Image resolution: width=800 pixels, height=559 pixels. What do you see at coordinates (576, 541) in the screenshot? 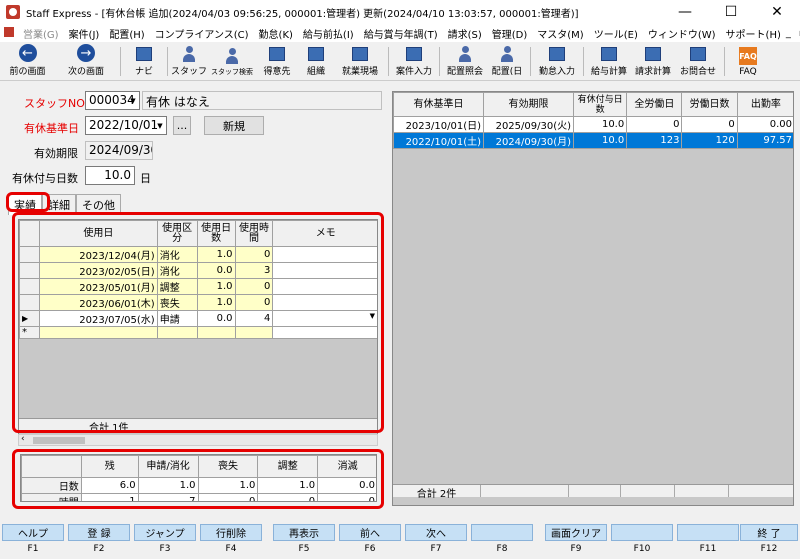
I see `f9-clear-button: 画面クリア F9` at bounding box center [576, 541].